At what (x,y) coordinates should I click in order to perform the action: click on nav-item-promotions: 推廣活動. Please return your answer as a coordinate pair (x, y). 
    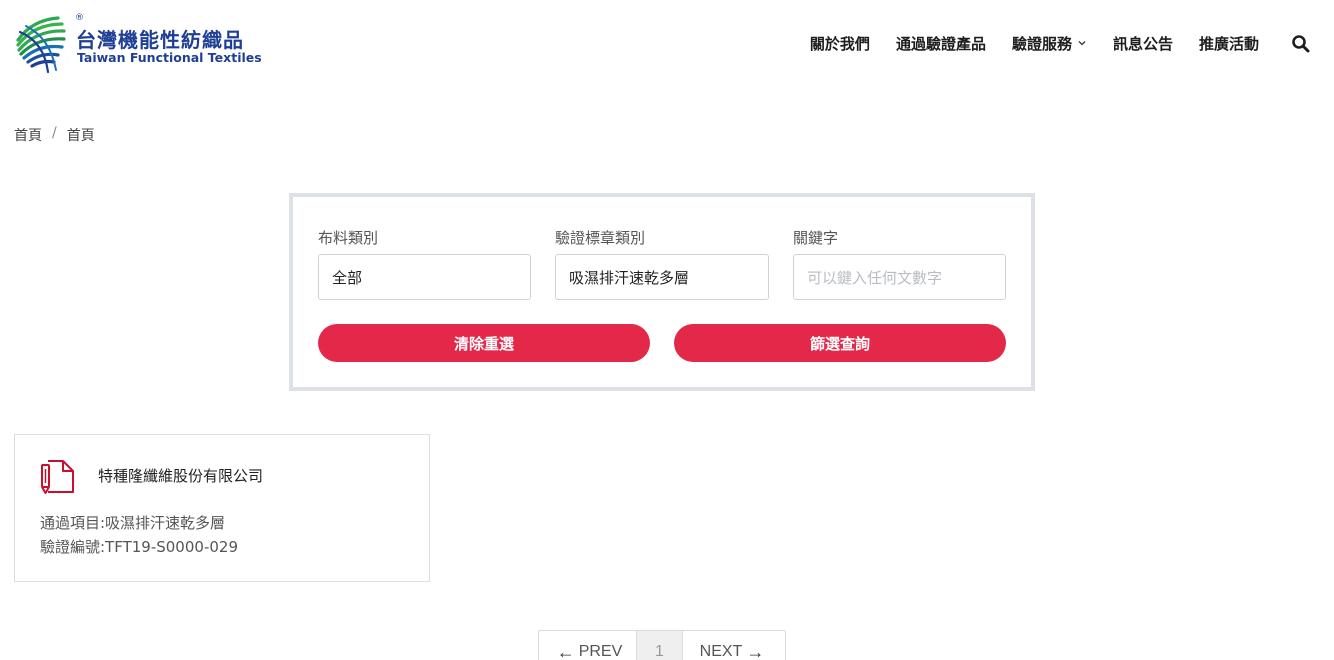
    Looking at the image, I should click on (1229, 43).